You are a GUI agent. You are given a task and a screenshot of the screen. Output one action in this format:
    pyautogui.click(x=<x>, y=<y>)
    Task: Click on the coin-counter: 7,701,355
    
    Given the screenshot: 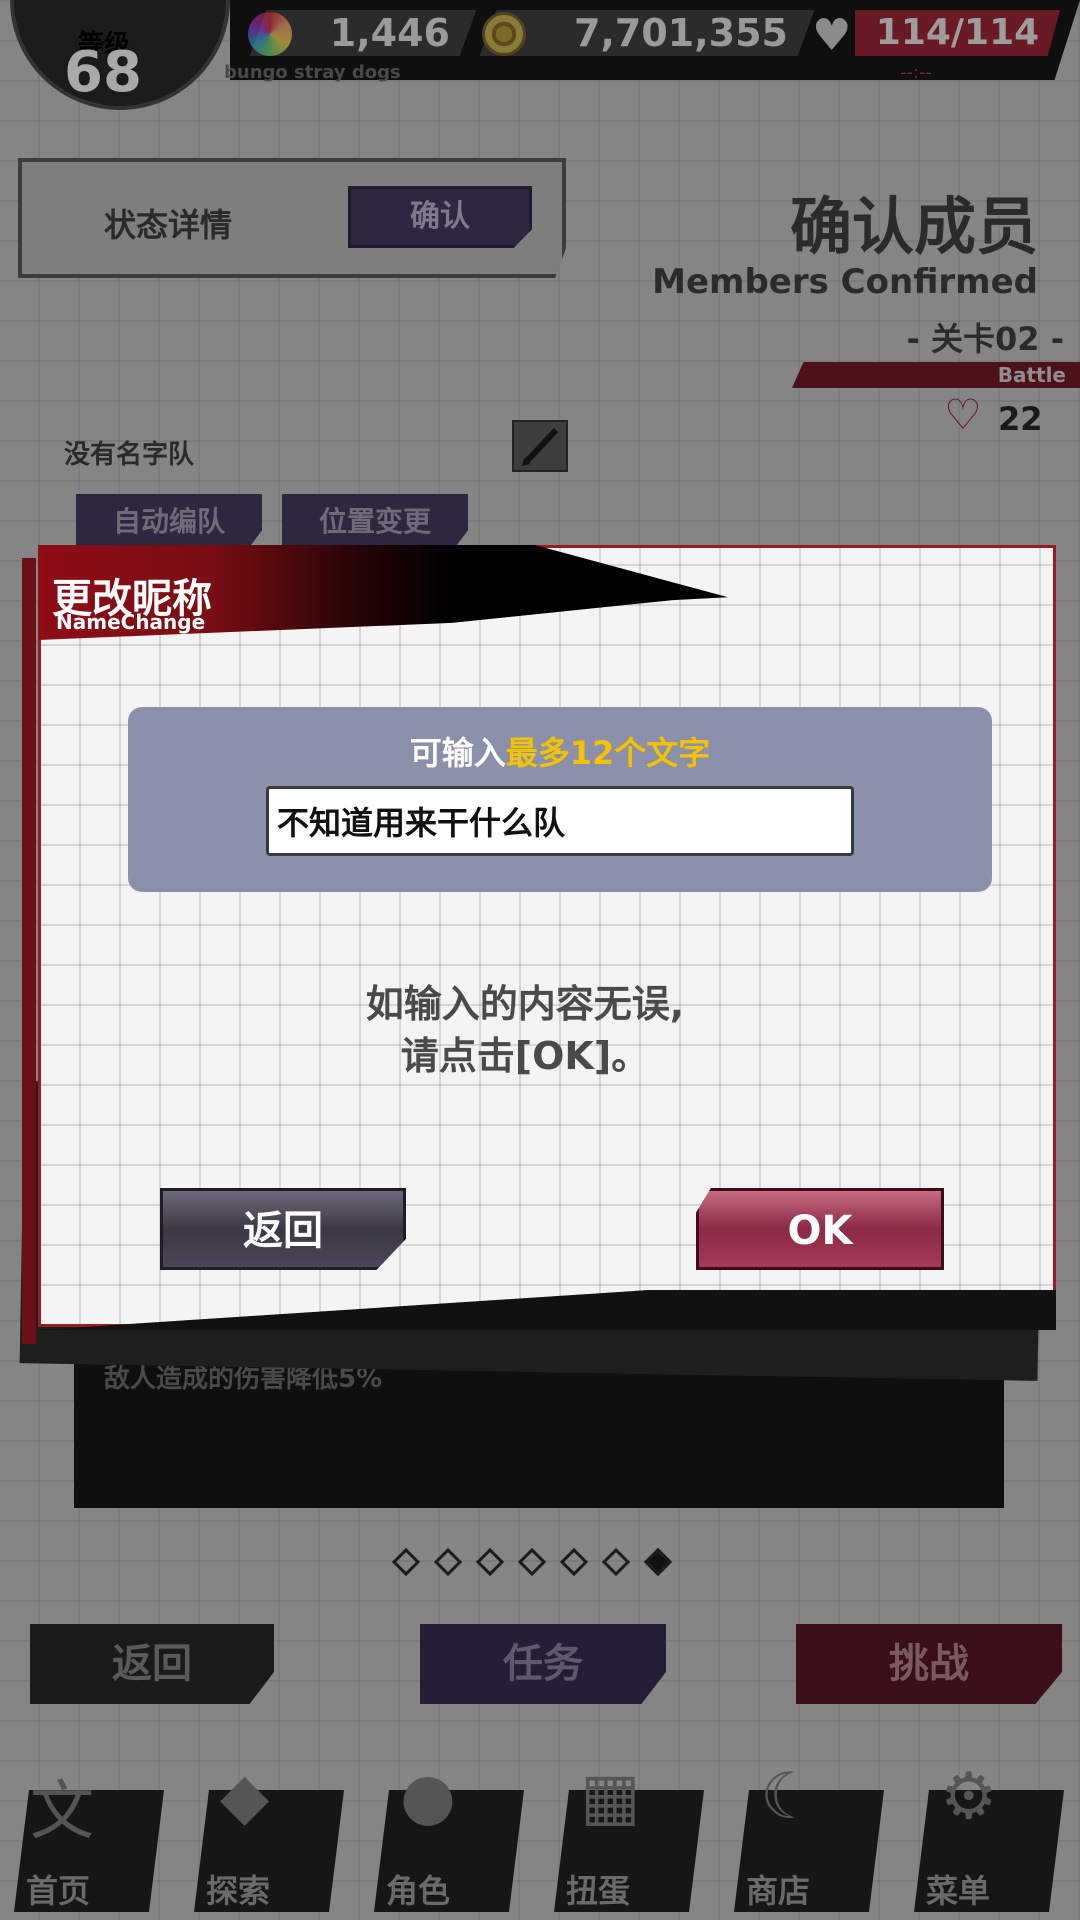 What is the action you would take?
    pyautogui.click(x=647, y=33)
    